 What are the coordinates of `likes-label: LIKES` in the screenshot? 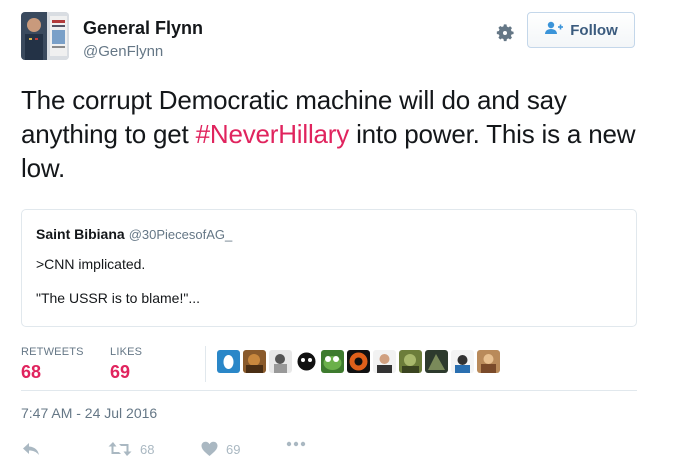 It's located at (126, 352).